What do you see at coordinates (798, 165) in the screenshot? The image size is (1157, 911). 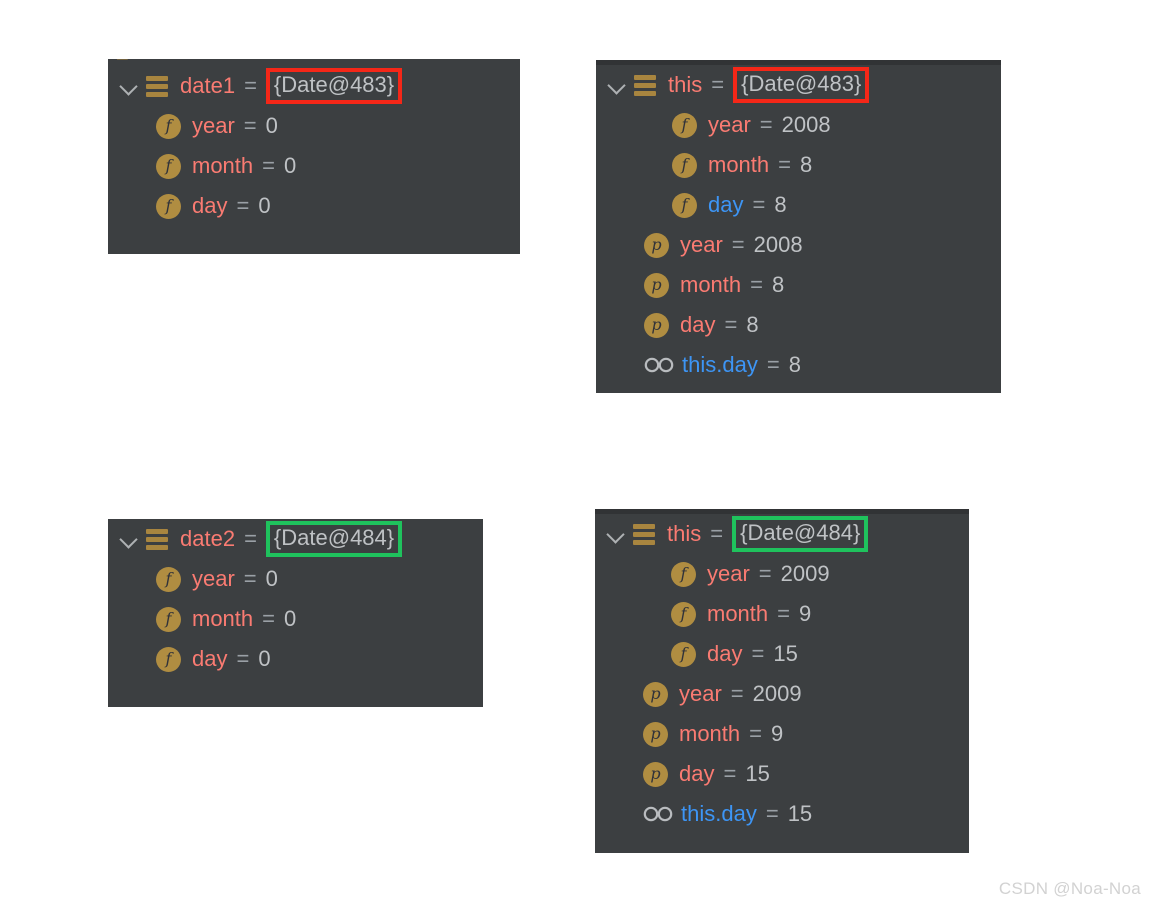 I see `variable-row: f month = 8` at bounding box center [798, 165].